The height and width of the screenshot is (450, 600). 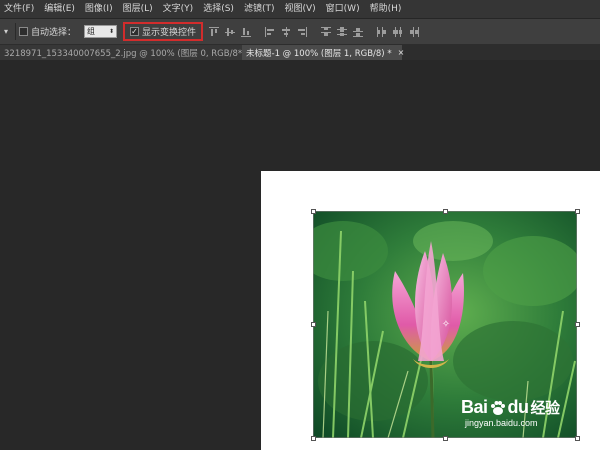 What do you see at coordinates (313, 211) in the screenshot?
I see `transform-handle-top-left` at bounding box center [313, 211].